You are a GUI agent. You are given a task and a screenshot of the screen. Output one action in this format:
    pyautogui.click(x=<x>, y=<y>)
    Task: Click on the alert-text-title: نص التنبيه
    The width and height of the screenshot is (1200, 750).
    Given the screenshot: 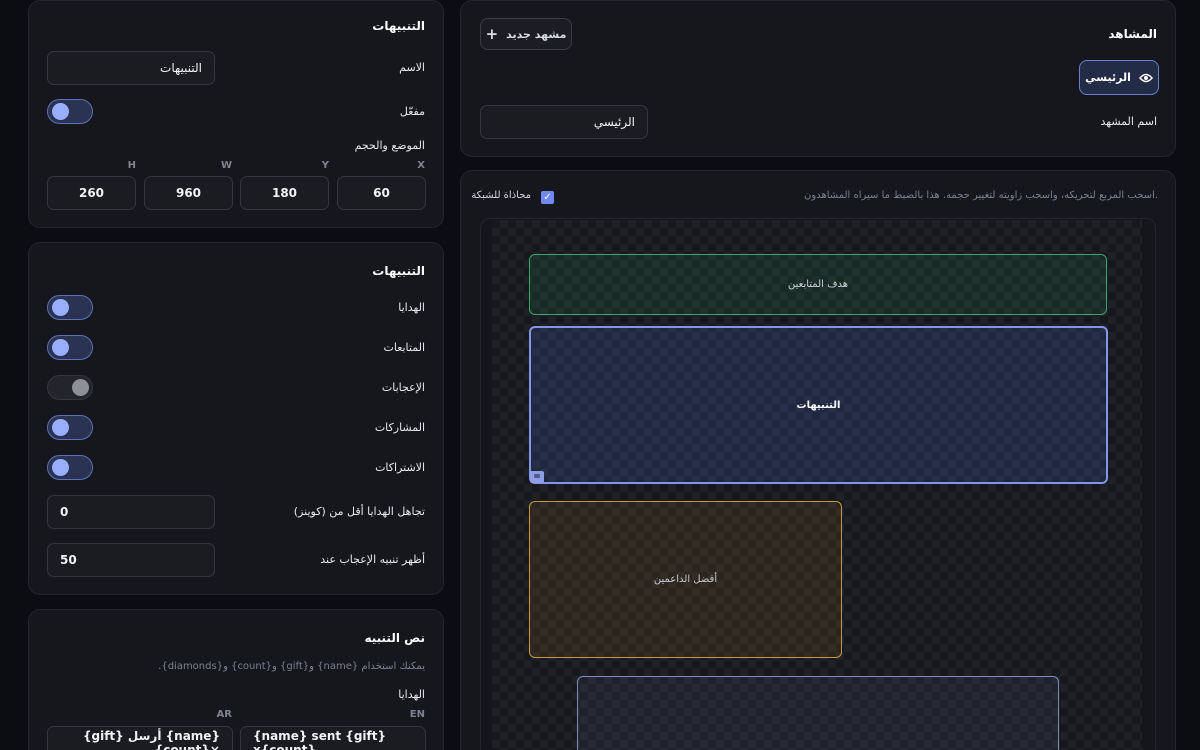 What is the action you would take?
    pyautogui.click(x=394, y=638)
    